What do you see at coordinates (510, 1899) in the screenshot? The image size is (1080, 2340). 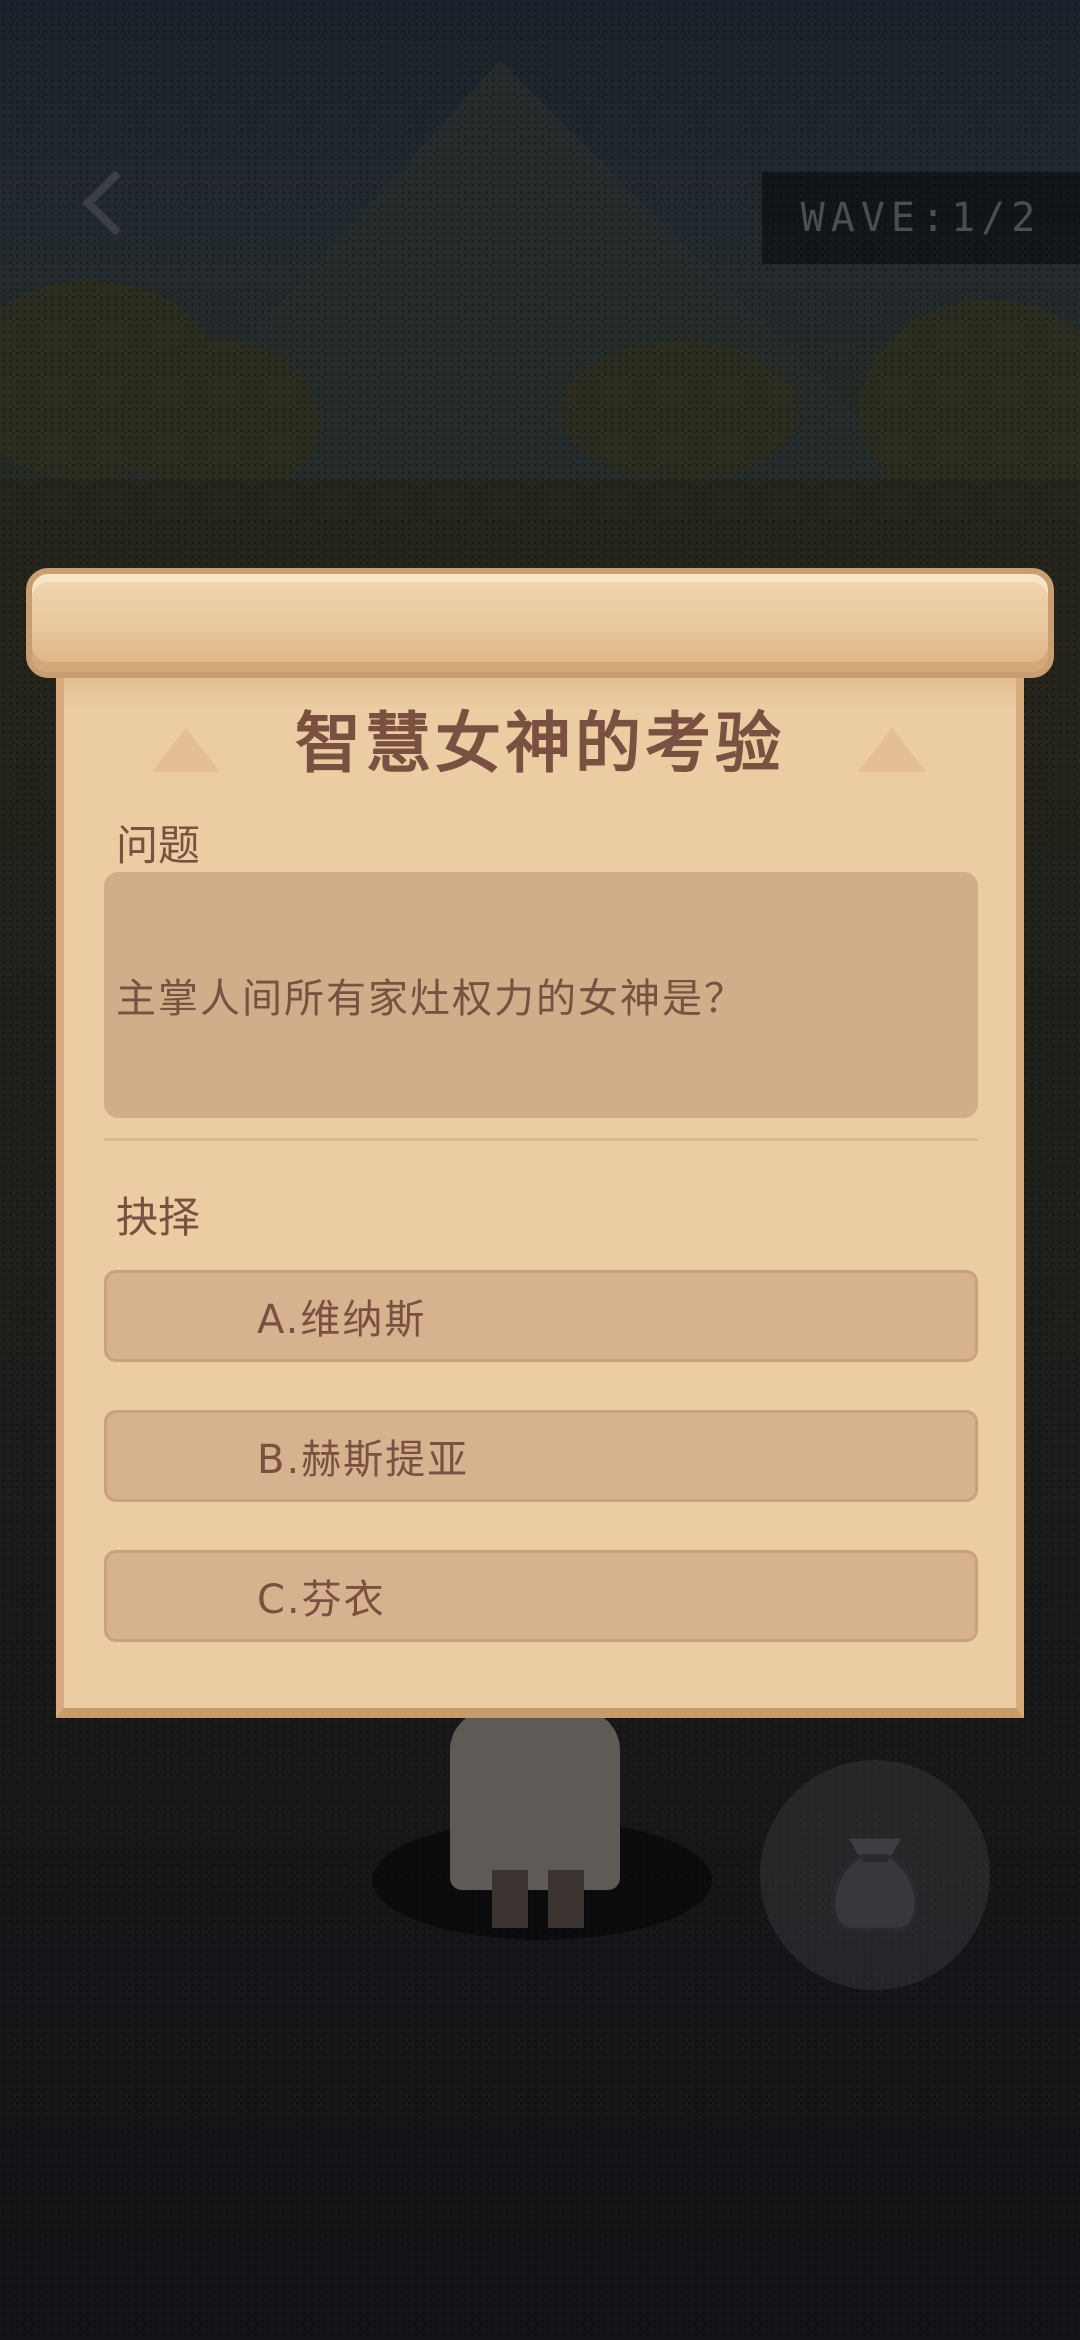 I see `character-leg-left` at bounding box center [510, 1899].